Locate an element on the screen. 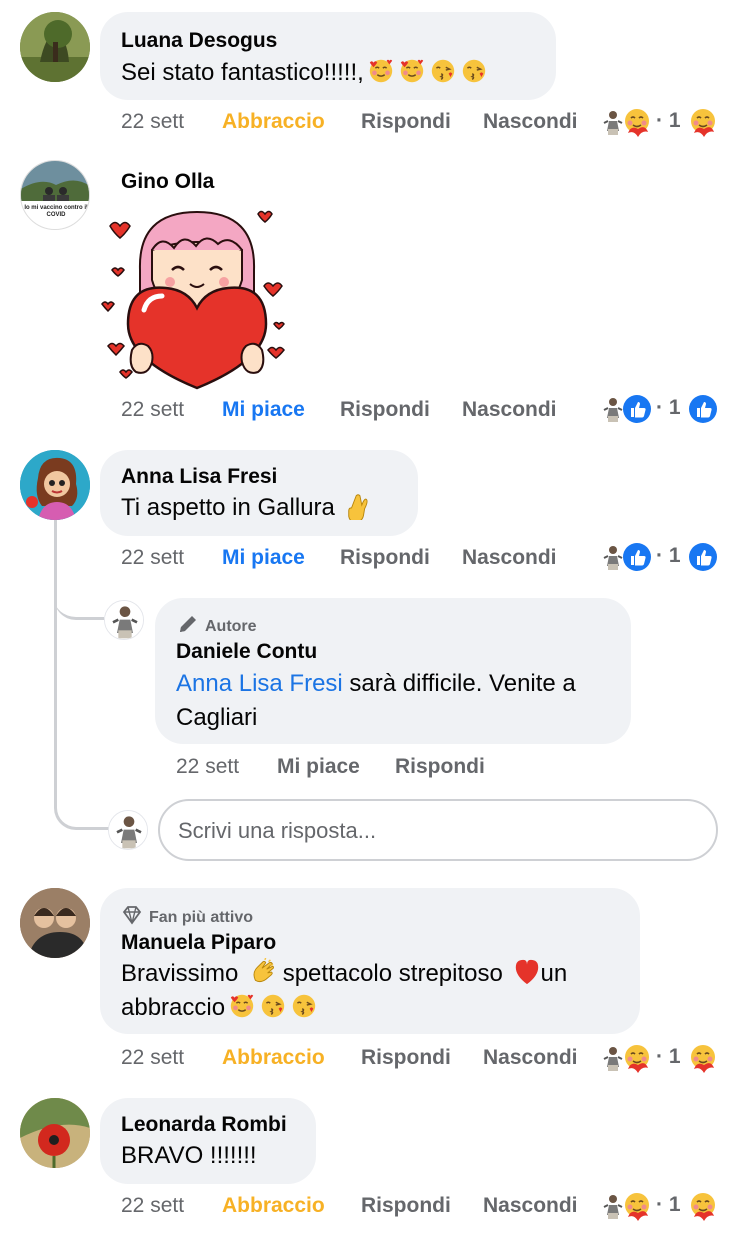 The width and height of the screenshot is (738, 1236). reply-text-line1: Anna Lisa Fresi sarà difficile. Venite a is located at coordinates (376, 684).